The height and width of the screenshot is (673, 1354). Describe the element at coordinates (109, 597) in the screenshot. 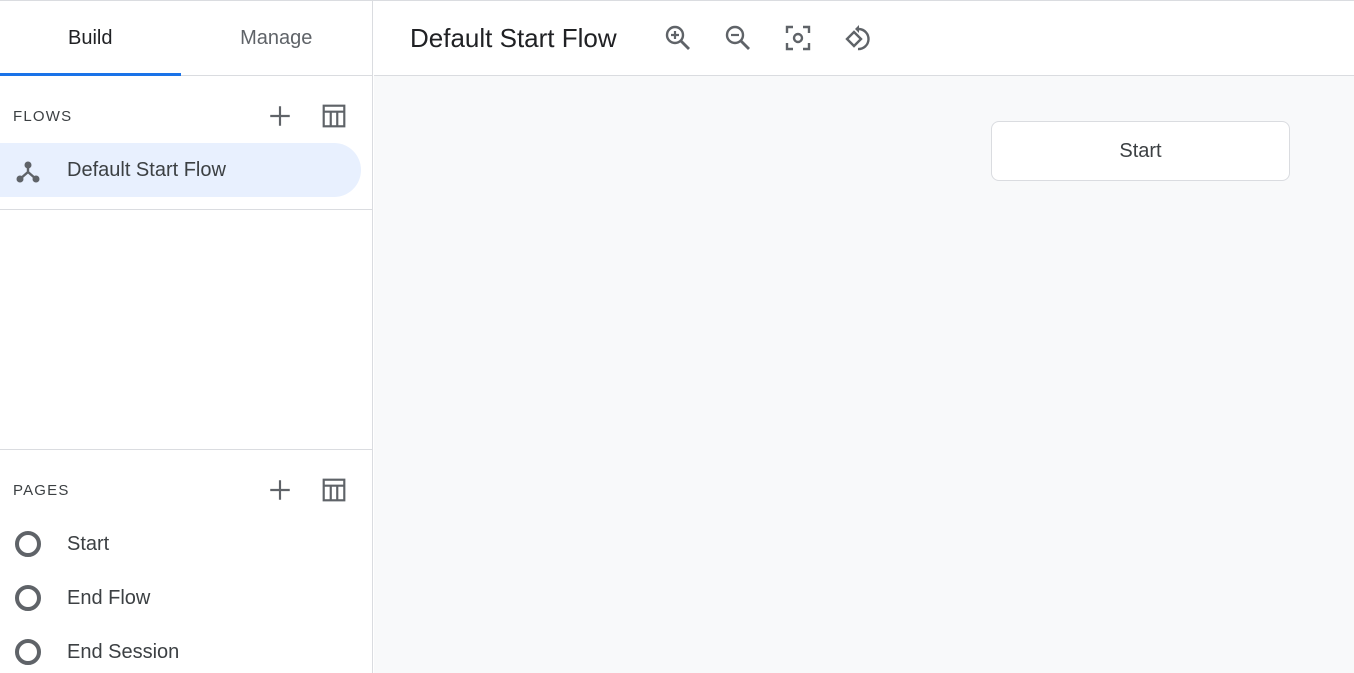

I see `page-item-label: End Flow` at that location.